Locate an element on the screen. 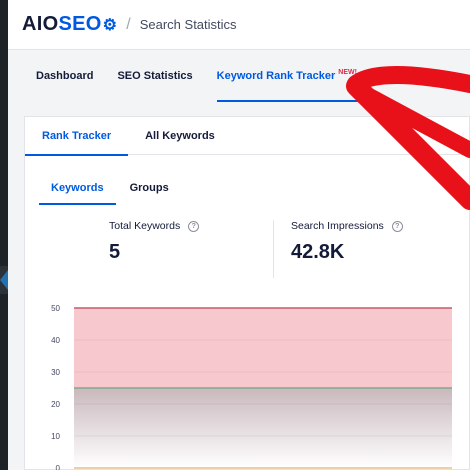 The image size is (470, 470). sub-tabs: Rank Tracker All Keywords is located at coordinates (247, 136).